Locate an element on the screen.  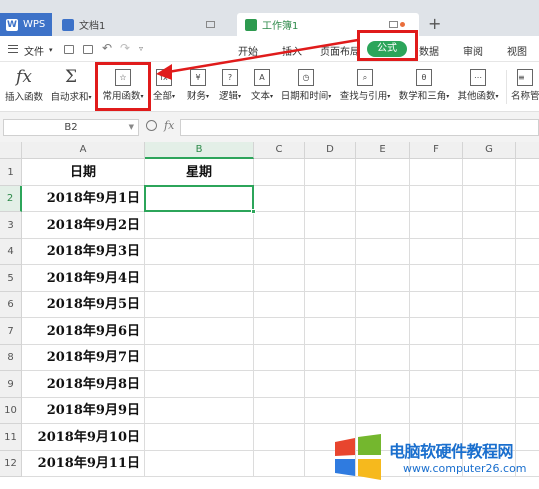
cell-b10 is located at coordinates (199, 411).